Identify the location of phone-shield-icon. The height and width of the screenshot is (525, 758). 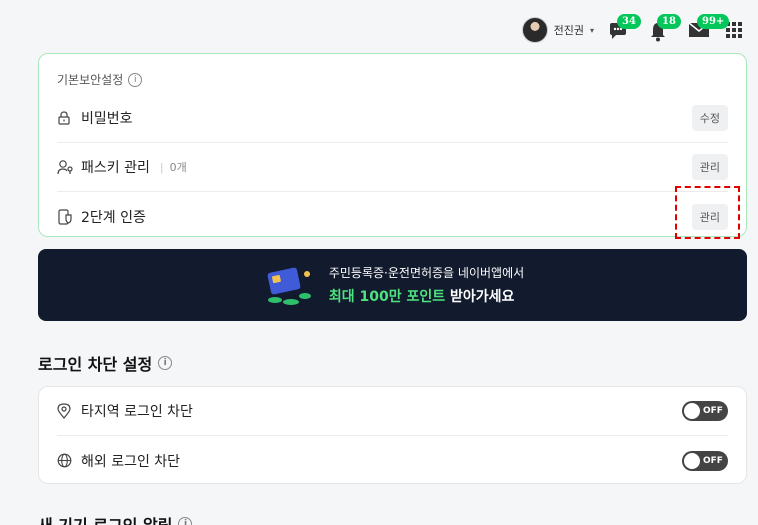
(68, 216).